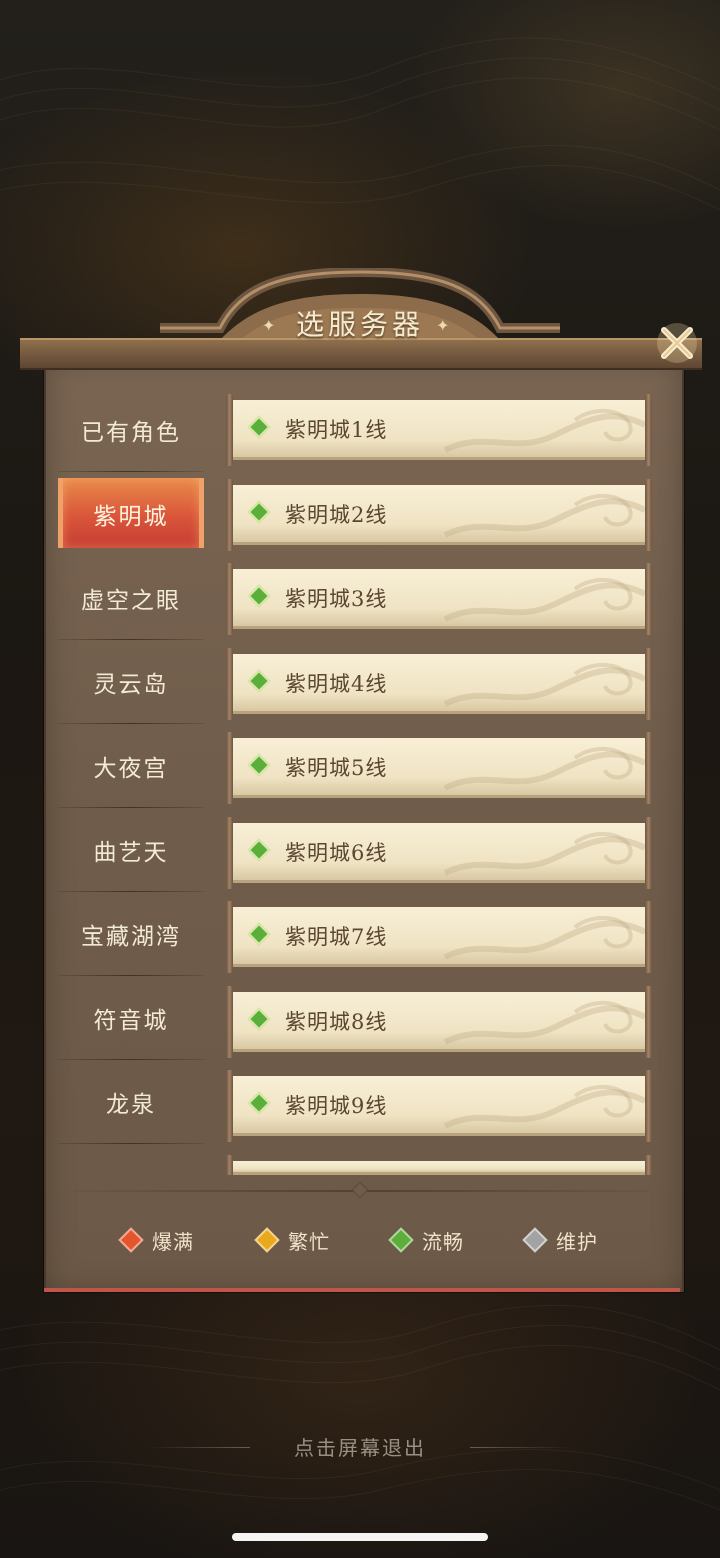 This screenshot has width=720, height=1558. I want to click on exit-hint-line-right, so click(520, 1447).